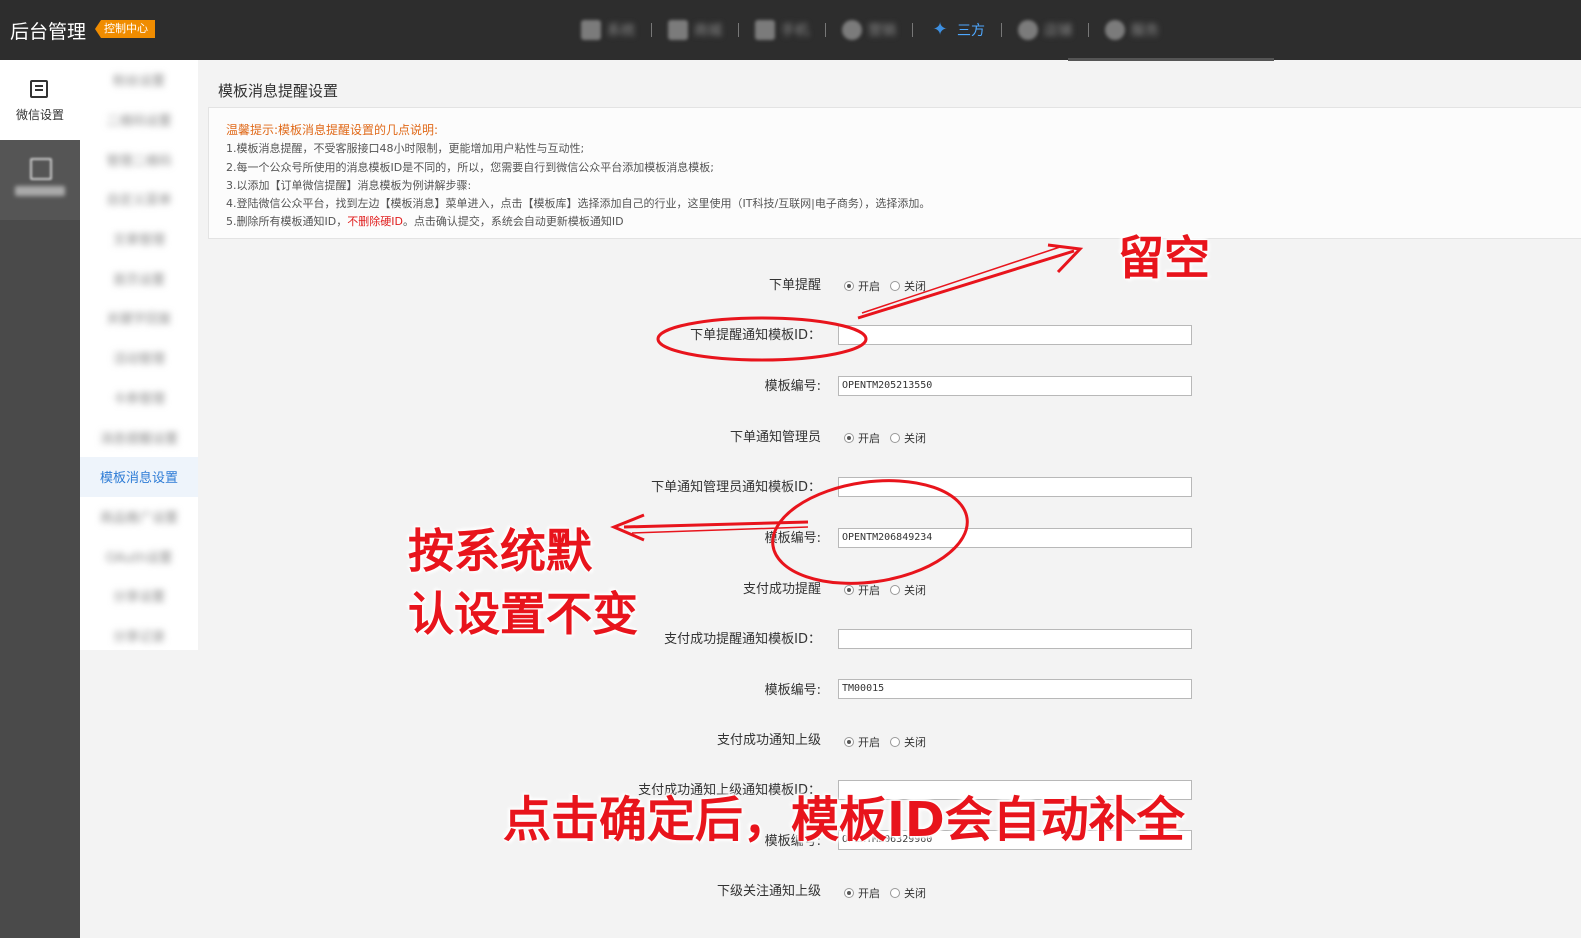 Image resolution: width=1581 pixels, height=938 pixels. I want to click on primary-item-template, so click(40, 180).